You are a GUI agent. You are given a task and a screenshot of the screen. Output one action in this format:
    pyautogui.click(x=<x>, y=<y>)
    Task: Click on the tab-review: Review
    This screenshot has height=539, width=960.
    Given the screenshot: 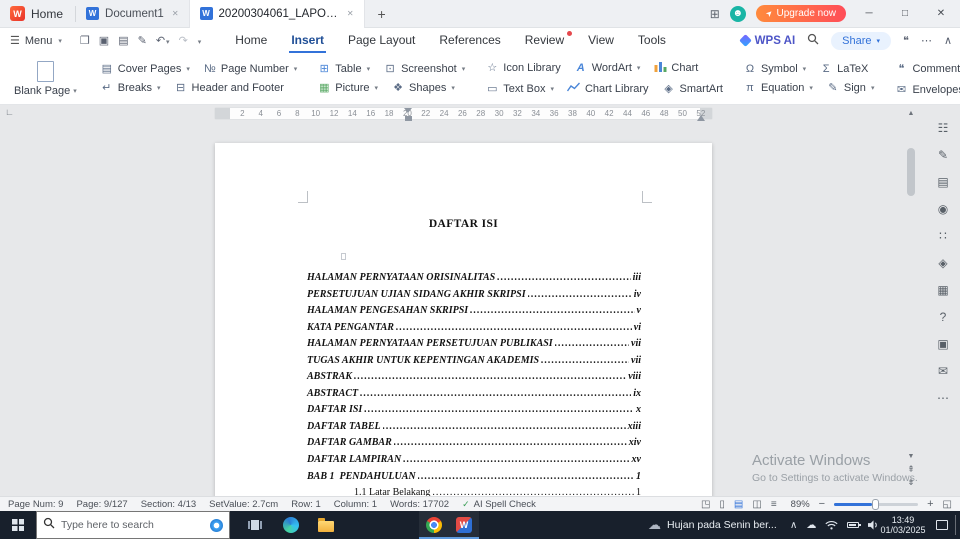 What is the action you would take?
    pyautogui.click(x=544, y=40)
    